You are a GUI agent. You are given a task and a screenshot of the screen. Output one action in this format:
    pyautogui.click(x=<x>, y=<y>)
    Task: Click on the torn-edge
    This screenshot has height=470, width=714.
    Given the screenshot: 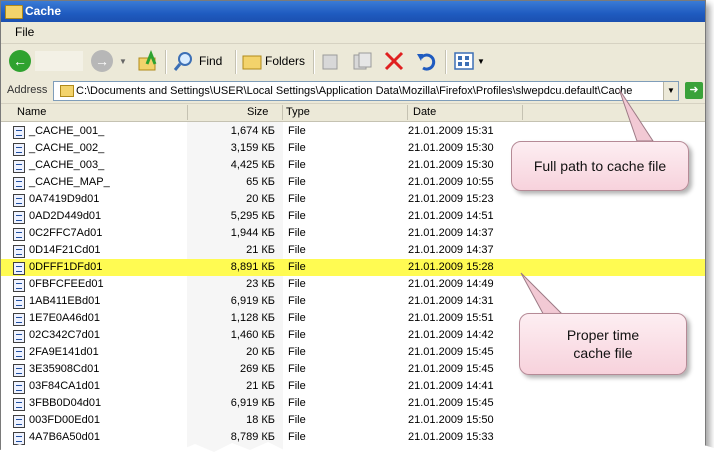 What is the action you would take?
    pyautogui.click(x=357, y=456)
    